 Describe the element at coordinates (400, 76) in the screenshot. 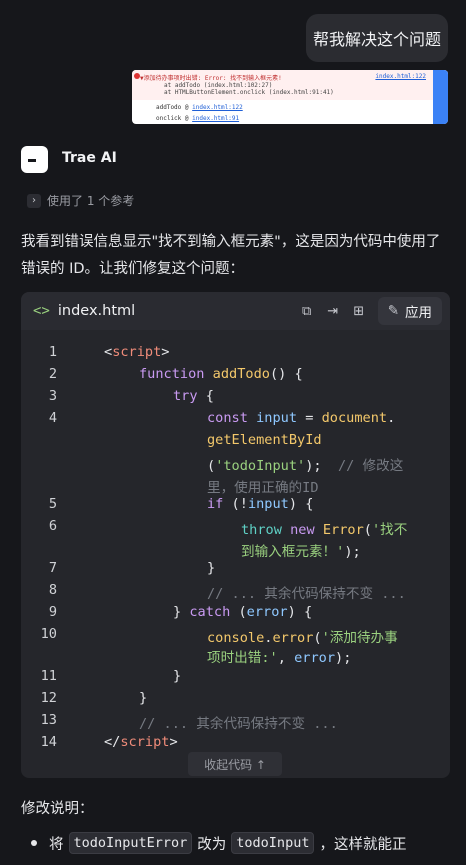

I see `error-file-link: index.html:122` at that location.